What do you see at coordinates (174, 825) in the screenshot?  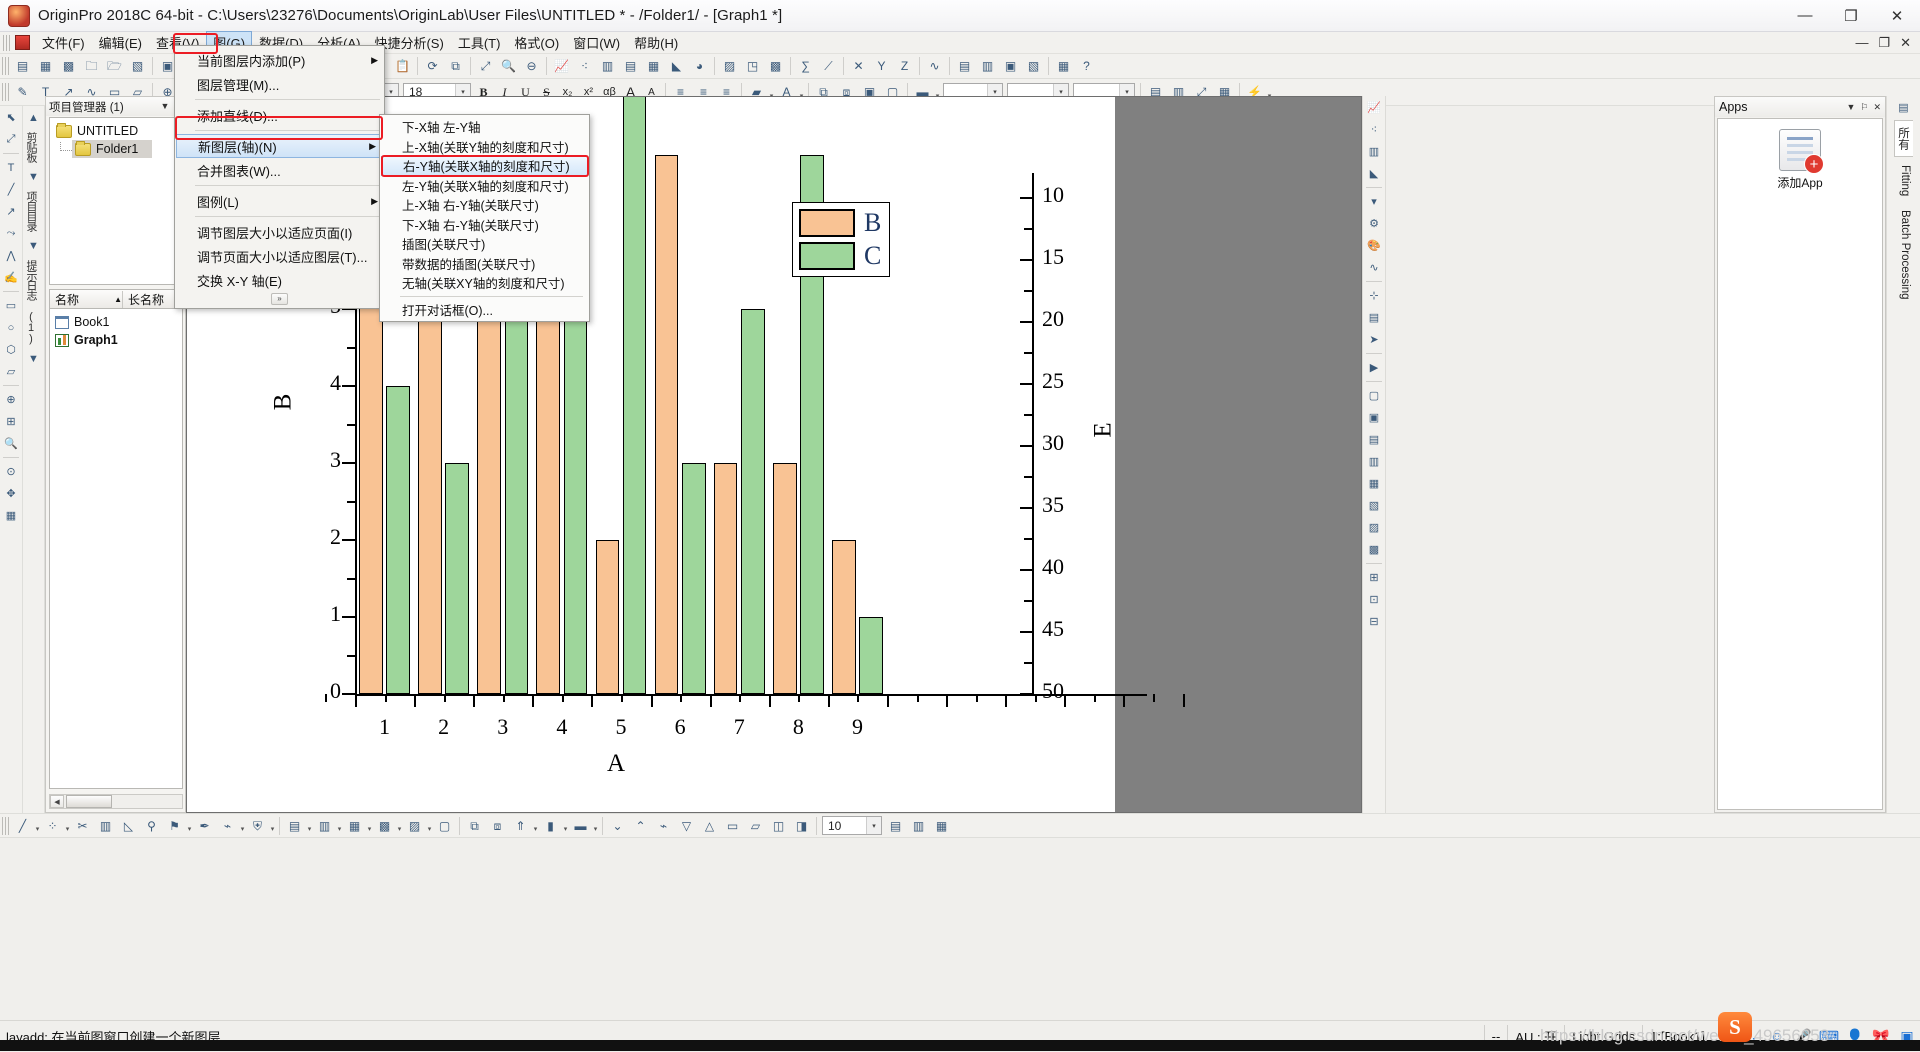 I see `bottom-flag-icon: ⚑` at bounding box center [174, 825].